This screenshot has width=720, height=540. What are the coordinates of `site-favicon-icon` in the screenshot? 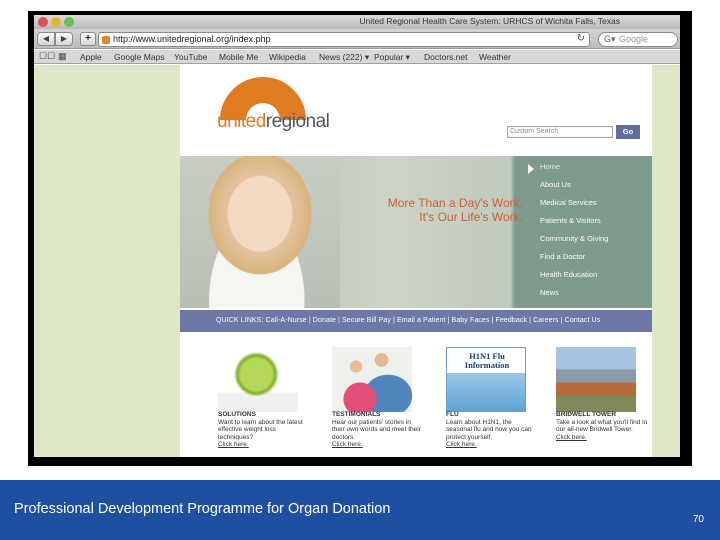 It's located at (106, 40).